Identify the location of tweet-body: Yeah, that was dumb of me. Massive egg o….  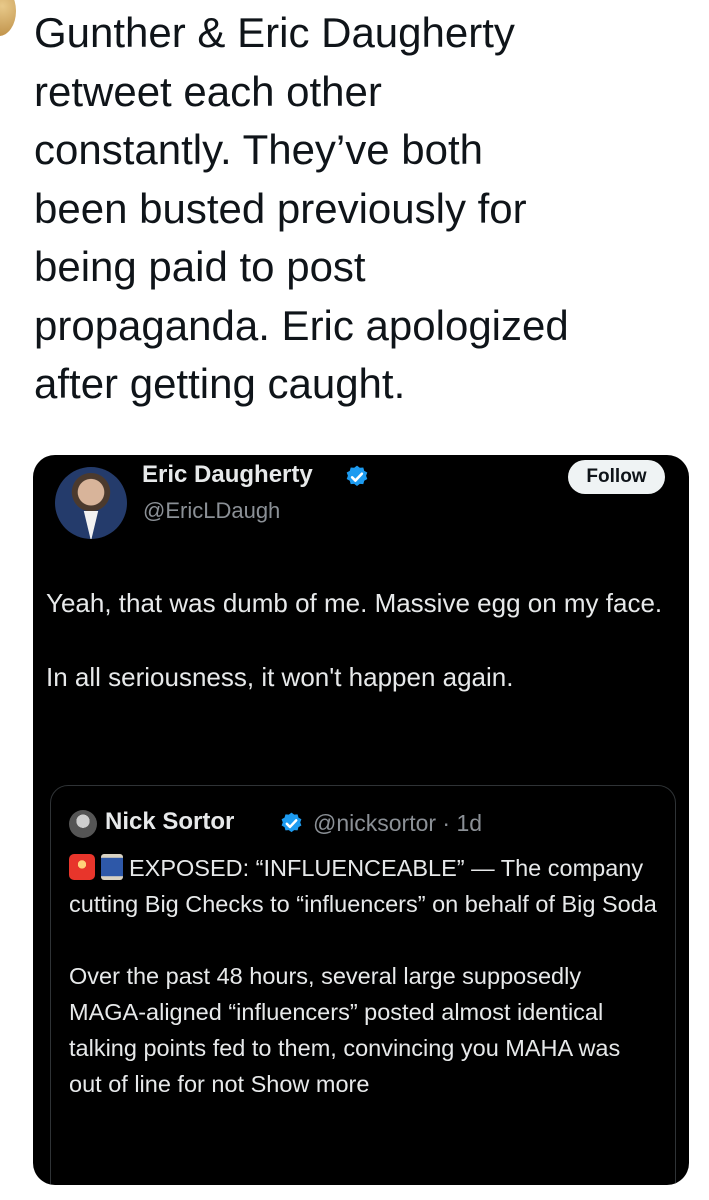
(361, 640).